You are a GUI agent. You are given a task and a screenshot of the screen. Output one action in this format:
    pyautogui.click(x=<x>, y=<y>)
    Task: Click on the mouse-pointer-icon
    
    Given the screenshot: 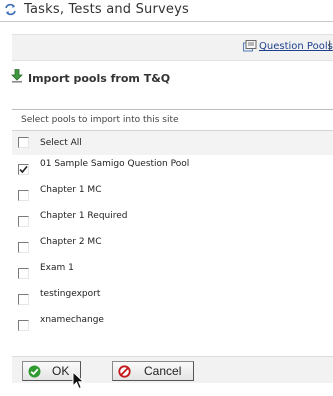 What is the action you would take?
    pyautogui.click(x=78, y=380)
    